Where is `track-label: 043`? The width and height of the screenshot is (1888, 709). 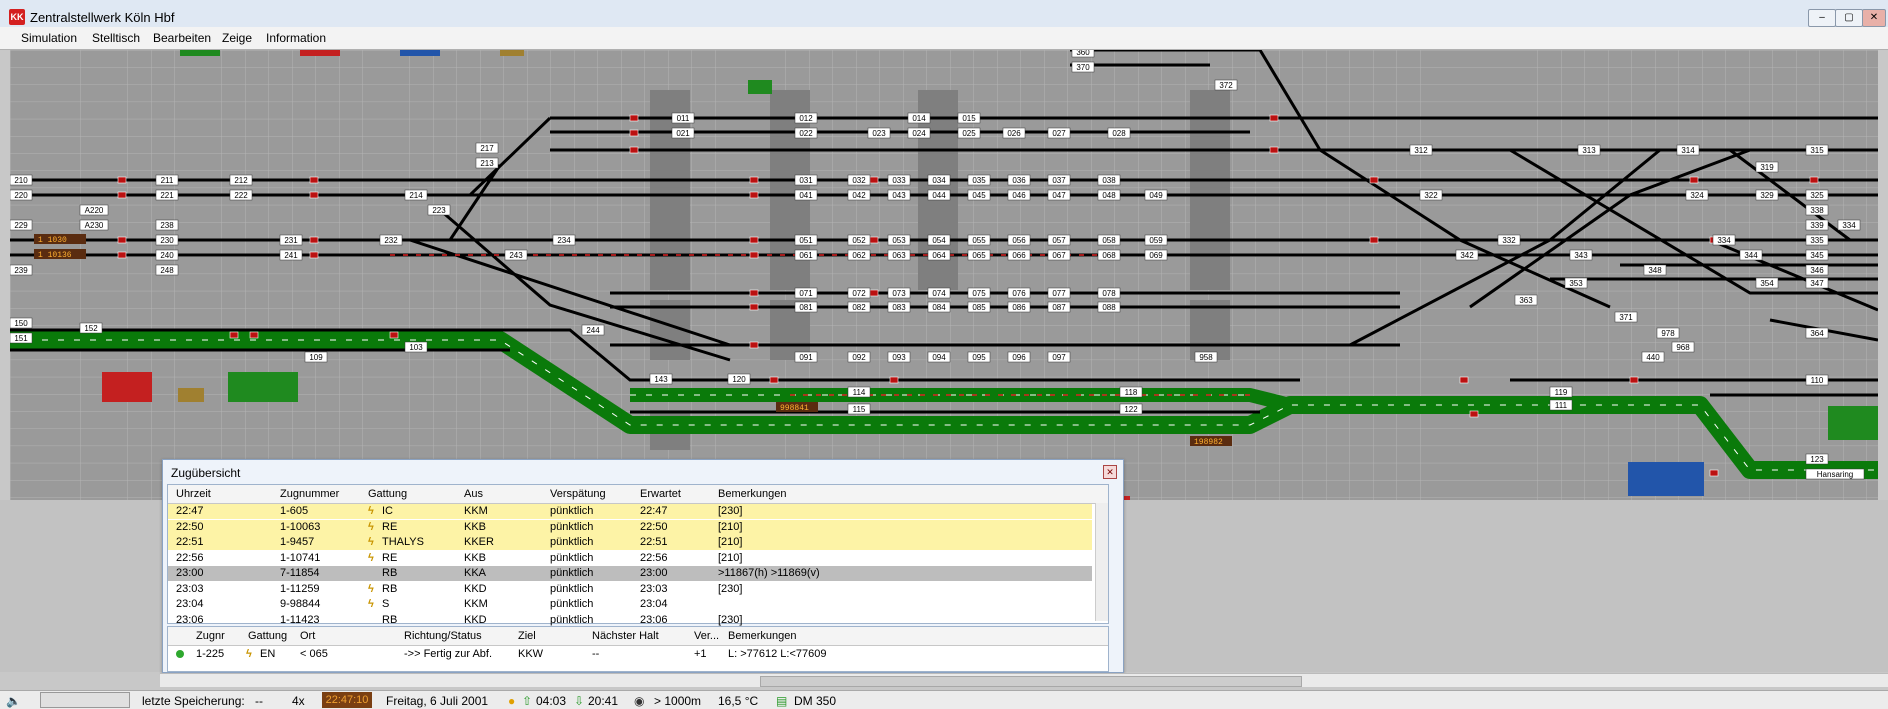
track-label: 043 is located at coordinates (899, 195).